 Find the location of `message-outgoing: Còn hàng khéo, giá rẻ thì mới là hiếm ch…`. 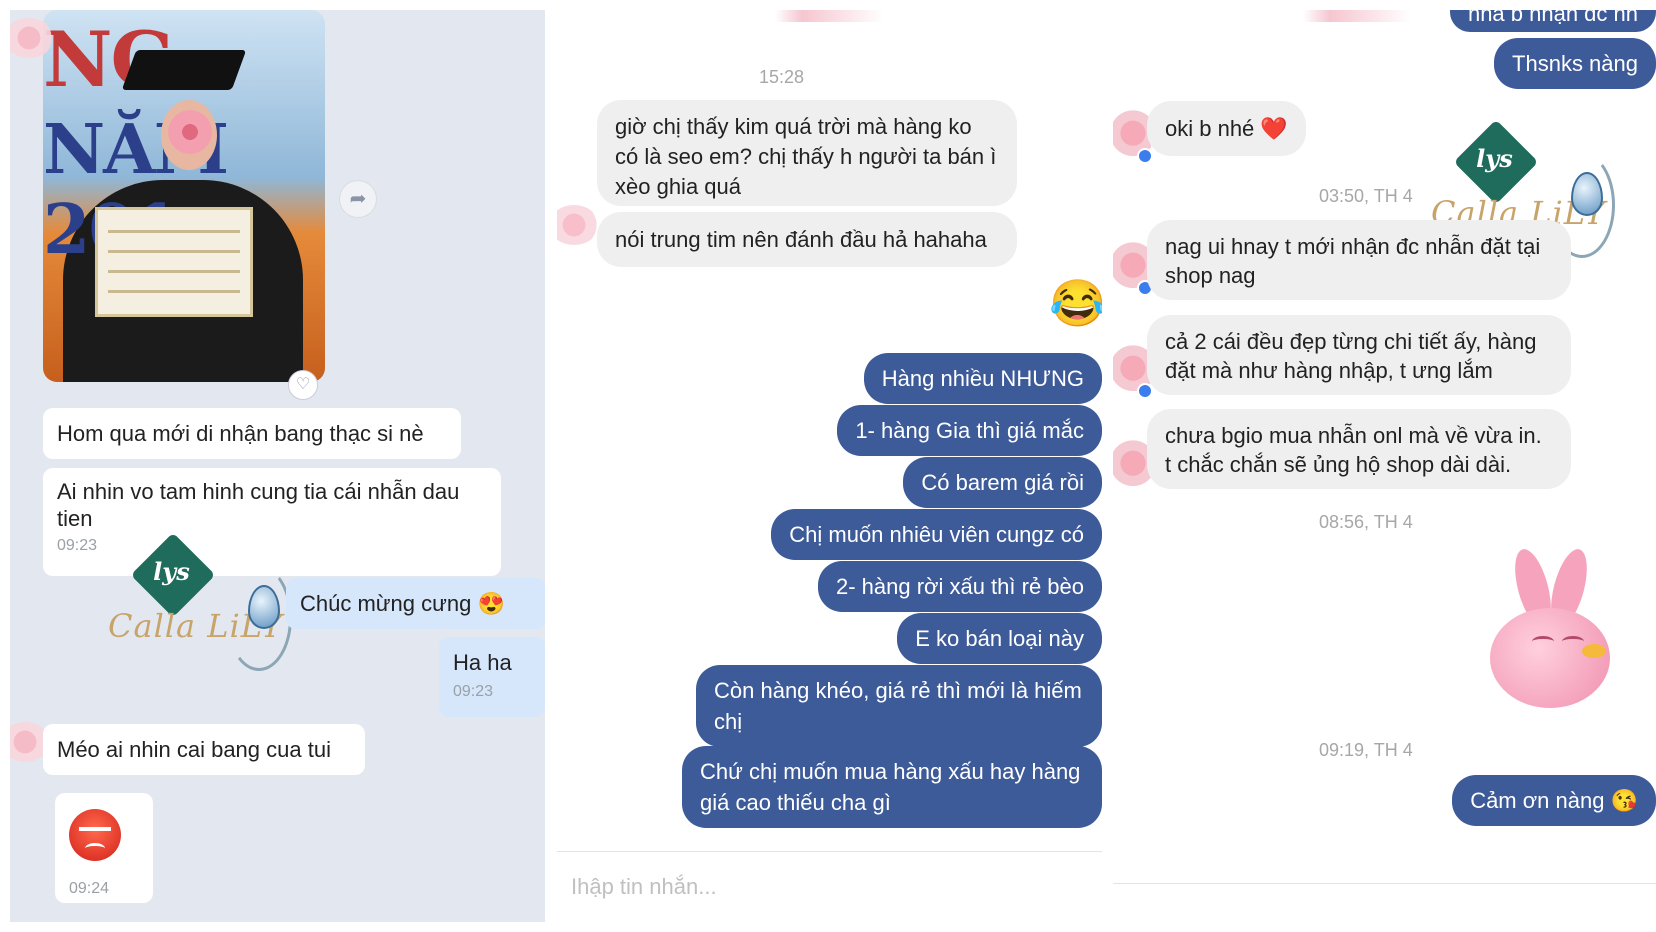

message-outgoing: Còn hàng khéo, giá rẻ thì mới là hiếm ch… is located at coordinates (899, 706).